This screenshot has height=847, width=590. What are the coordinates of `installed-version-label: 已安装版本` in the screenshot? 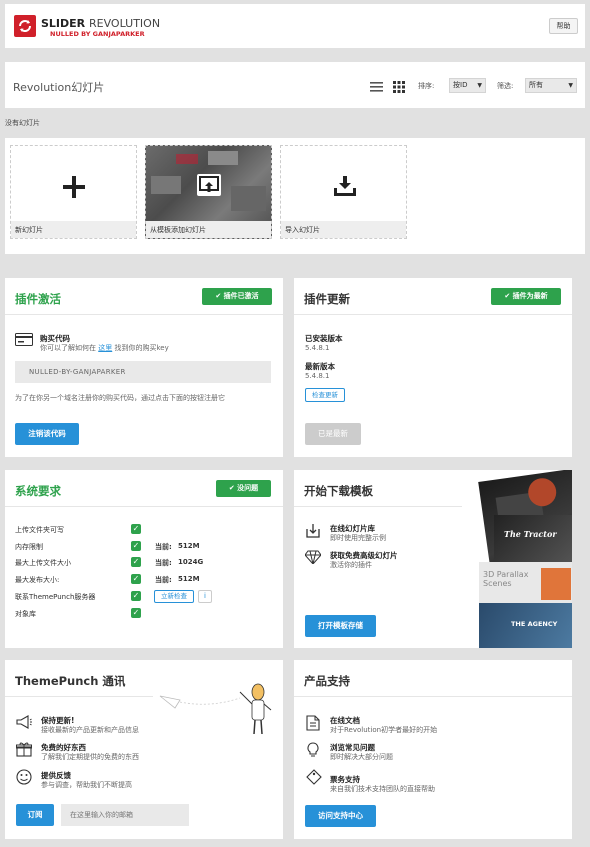 It's located at (324, 338).